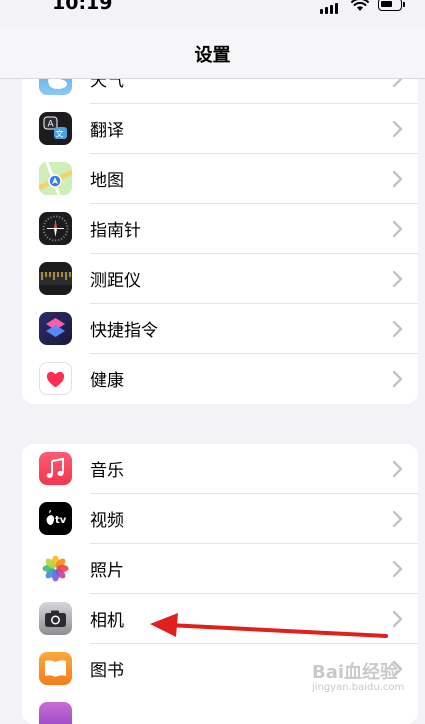 The image size is (425, 724). I want to click on translate-icon: A 文, so click(55, 128).